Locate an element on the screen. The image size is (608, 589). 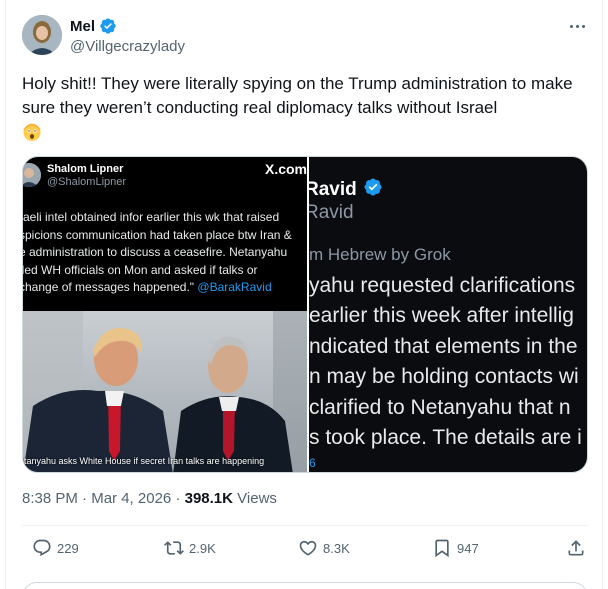
share-button is located at coordinates (576, 548).